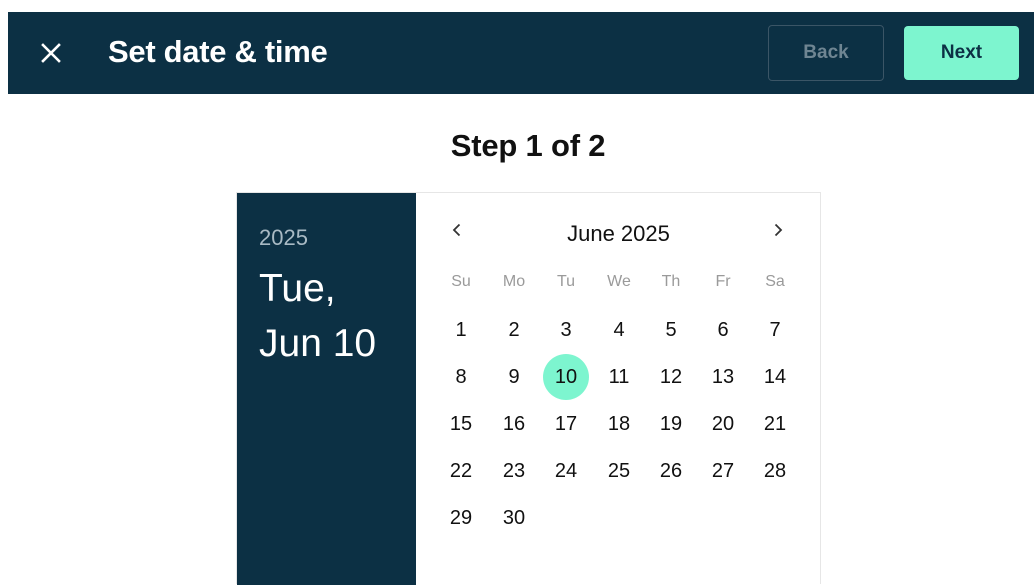 Image resolution: width=1034 pixels, height=585 pixels. I want to click on calendar-day: 16, so click(514, 424).